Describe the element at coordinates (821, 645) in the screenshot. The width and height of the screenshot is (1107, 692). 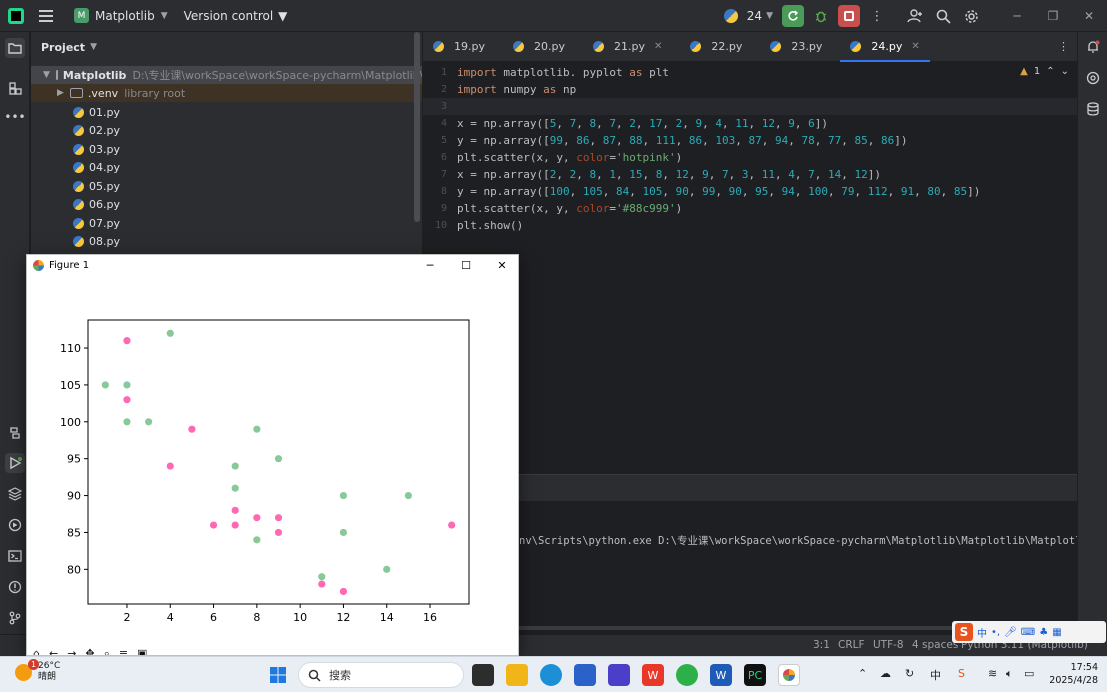
I see `caret-position: 3:1` at that location.